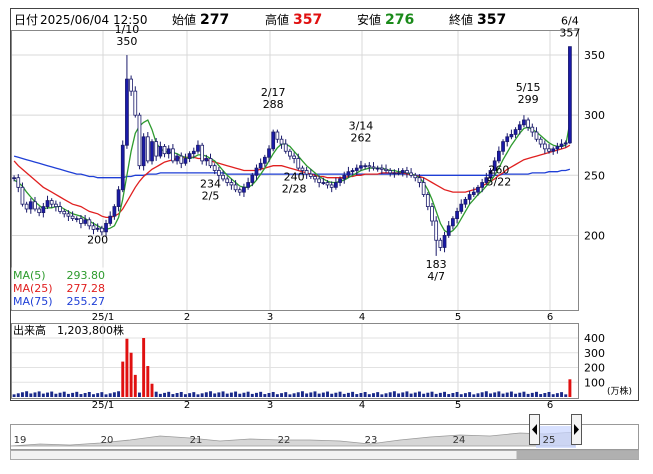  Describe the element at coordinates (594, 338) in the screenshot. I see `volume-y-tick-label: 400` at that location.